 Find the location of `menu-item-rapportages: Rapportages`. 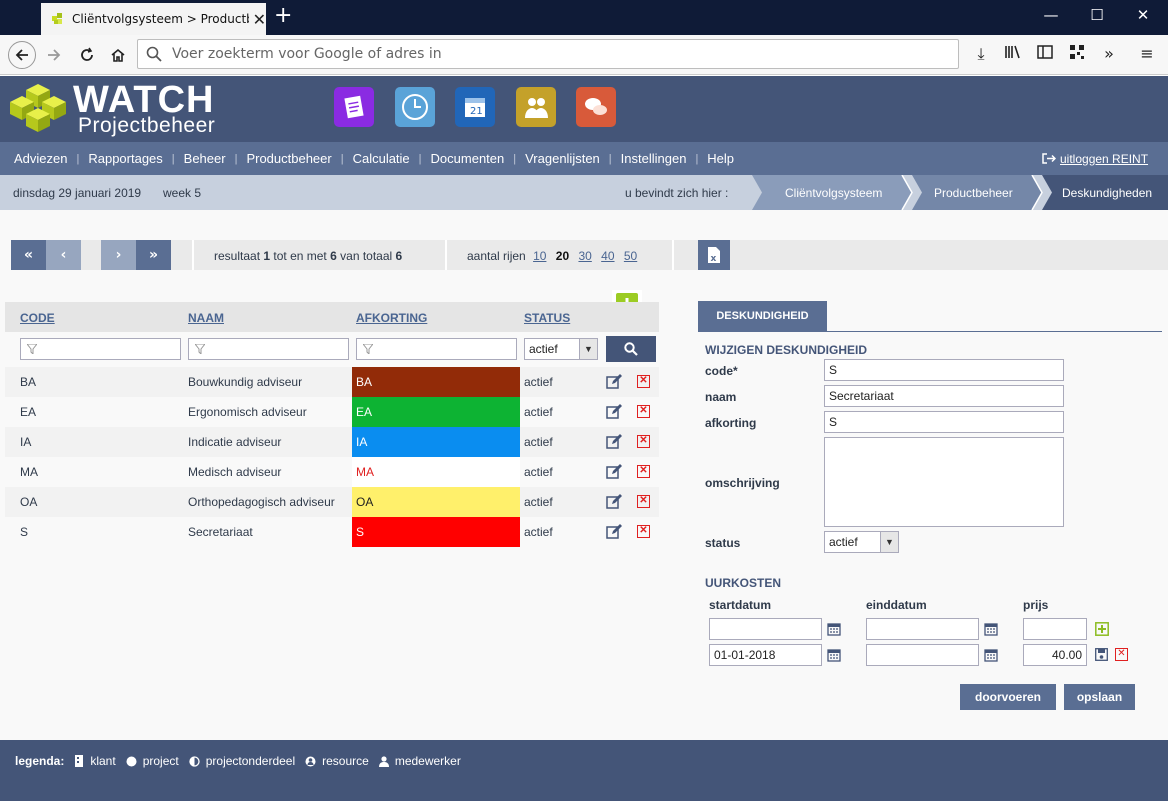

menu-item-rapportages: Rapportages is located at coordinates (125, 158).